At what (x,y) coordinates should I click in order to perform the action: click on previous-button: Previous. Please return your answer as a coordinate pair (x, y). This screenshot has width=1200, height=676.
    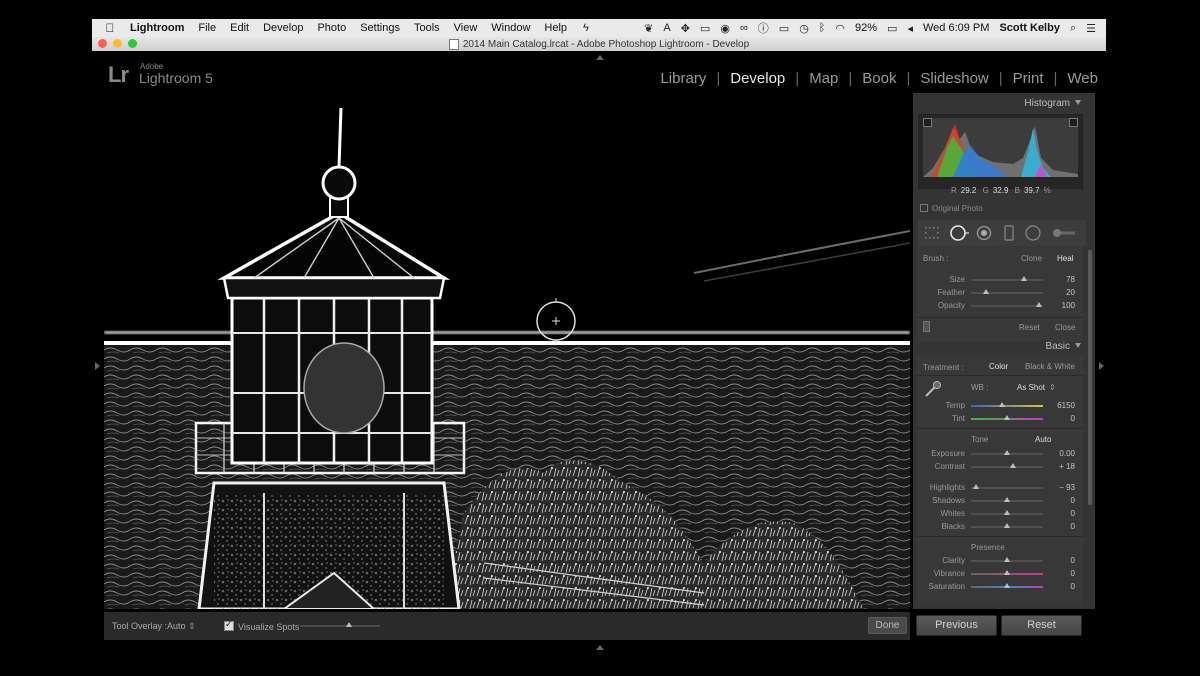
    Looking at the image, I should click on (956, 625).